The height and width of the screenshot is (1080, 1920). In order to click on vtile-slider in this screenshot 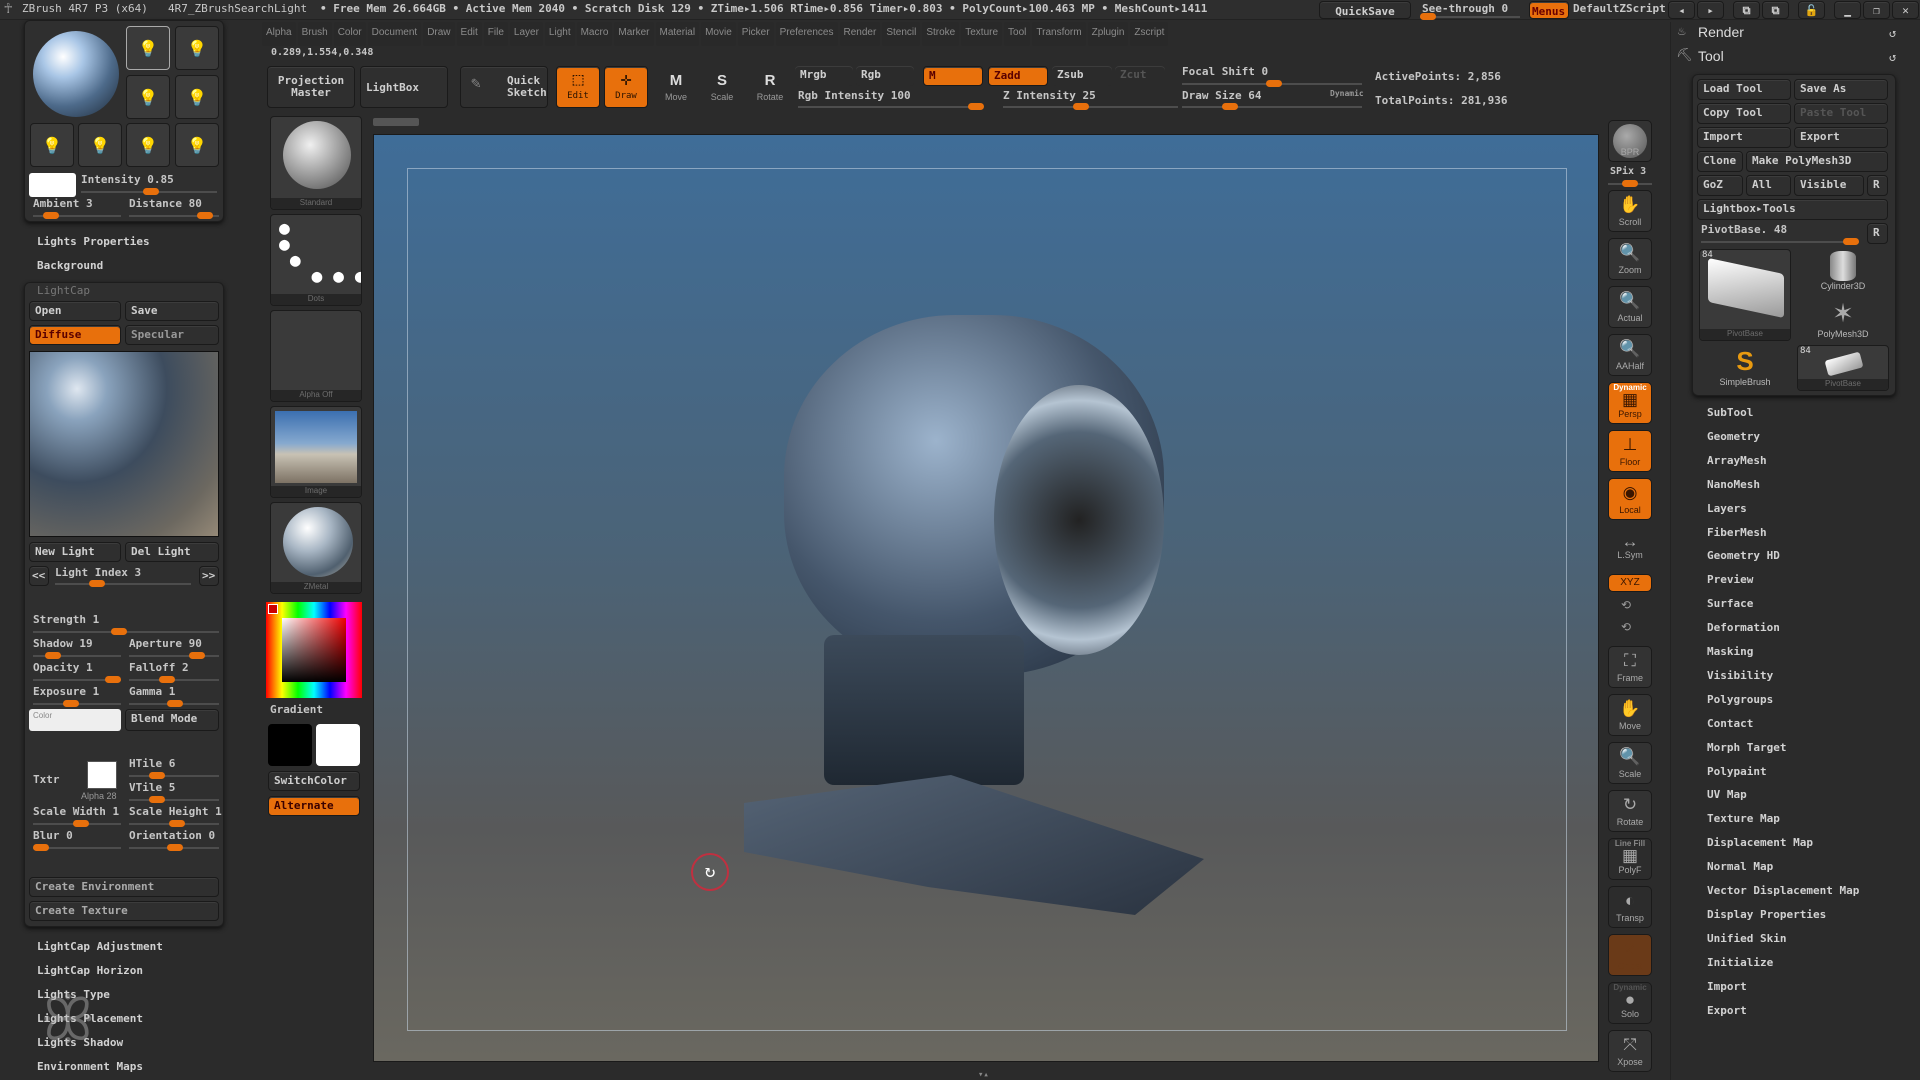, I will do `click(174, 799)`.